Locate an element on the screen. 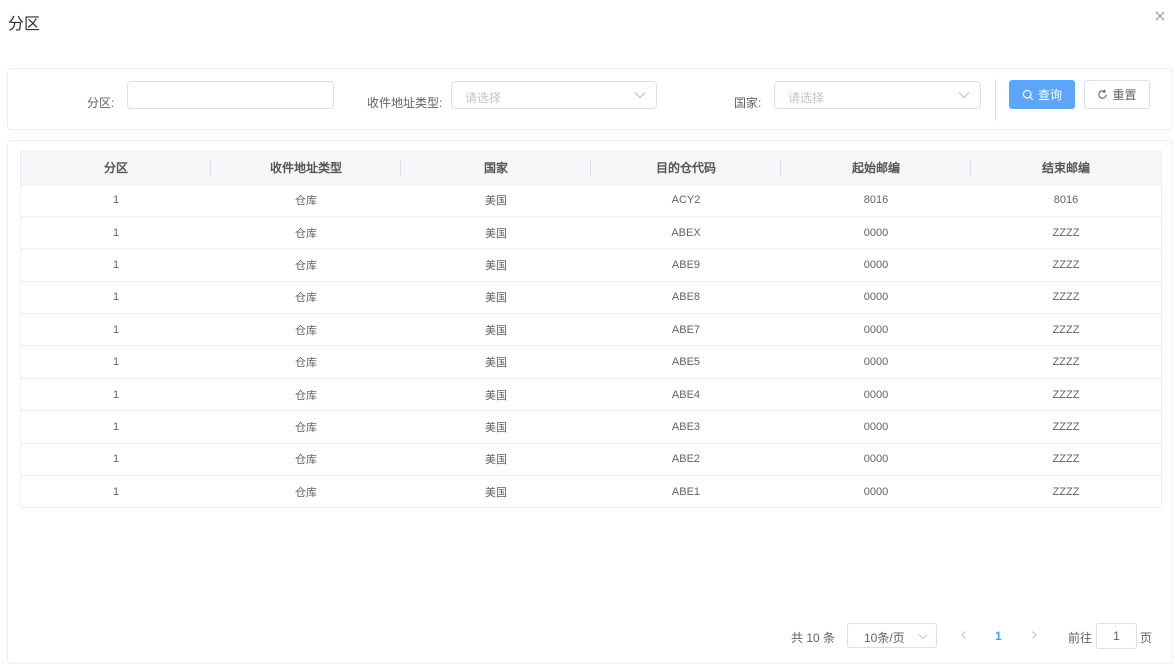 Image resolution: width=1175 pixels, height=669 pixels. table-row: 1 仓库 美国 ABE3 0000 ZZZZ is located at coordinates (591, 427).